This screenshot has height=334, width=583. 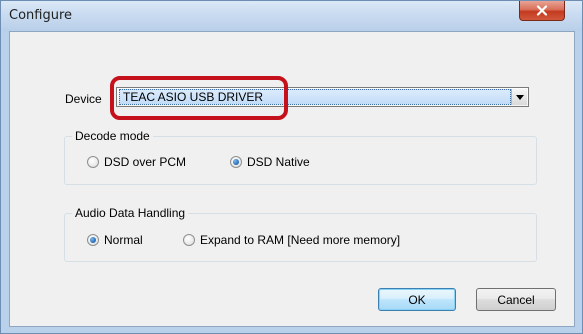 What do you see at coordinates (516, 299) in the screenshot?
I see `cancel-button: Cancel` at bounding box center [516, 299].